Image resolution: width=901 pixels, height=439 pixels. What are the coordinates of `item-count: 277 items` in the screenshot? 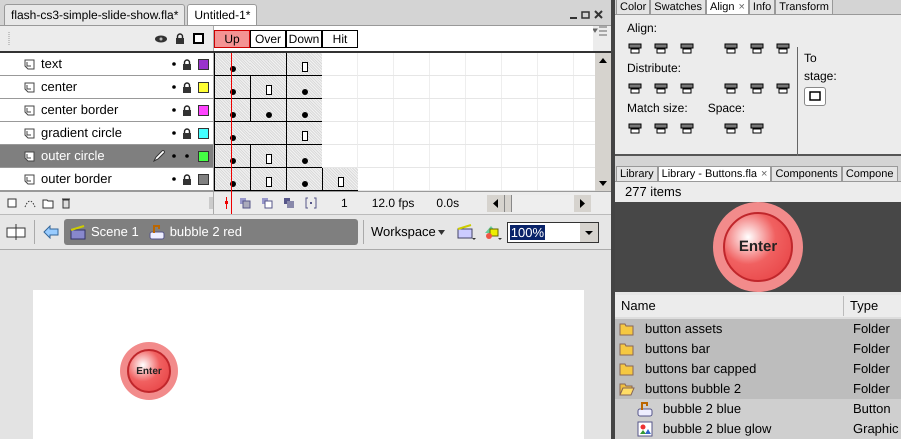 It's located at (758, 192).